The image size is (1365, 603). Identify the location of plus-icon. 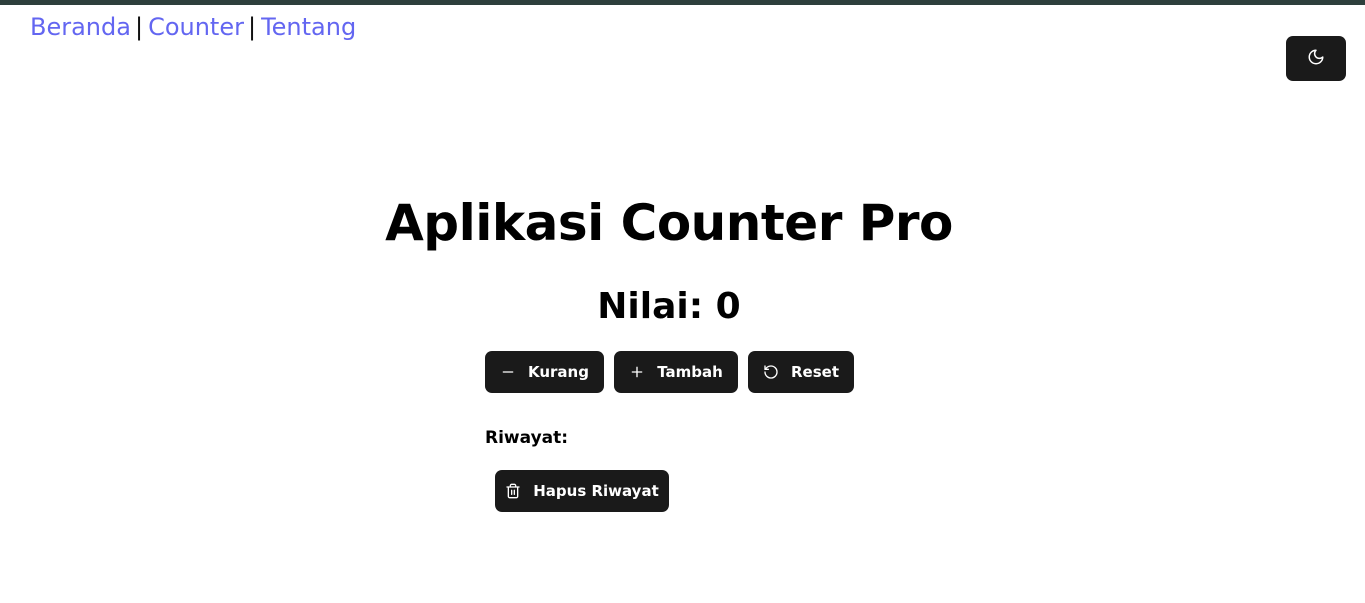
(637, 372).